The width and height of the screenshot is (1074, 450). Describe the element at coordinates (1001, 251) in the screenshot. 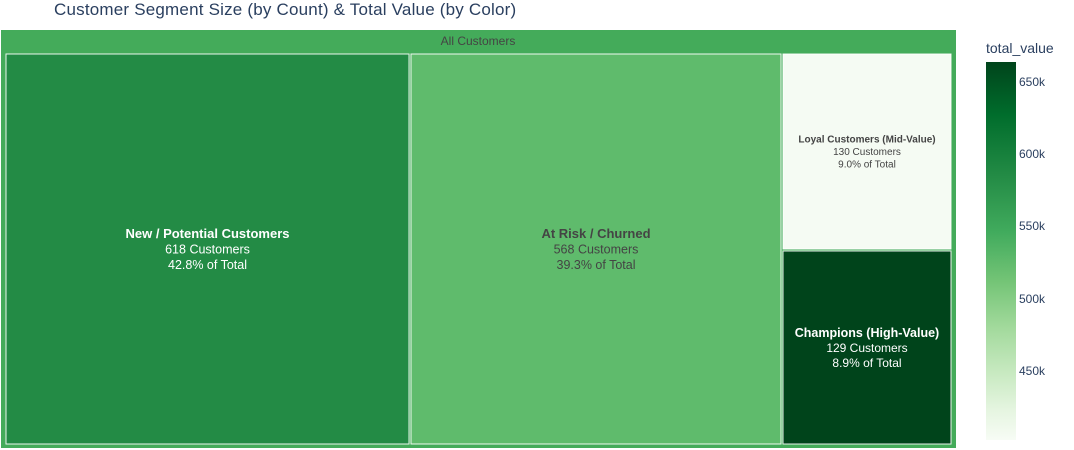

I see `colorbar` at that location.